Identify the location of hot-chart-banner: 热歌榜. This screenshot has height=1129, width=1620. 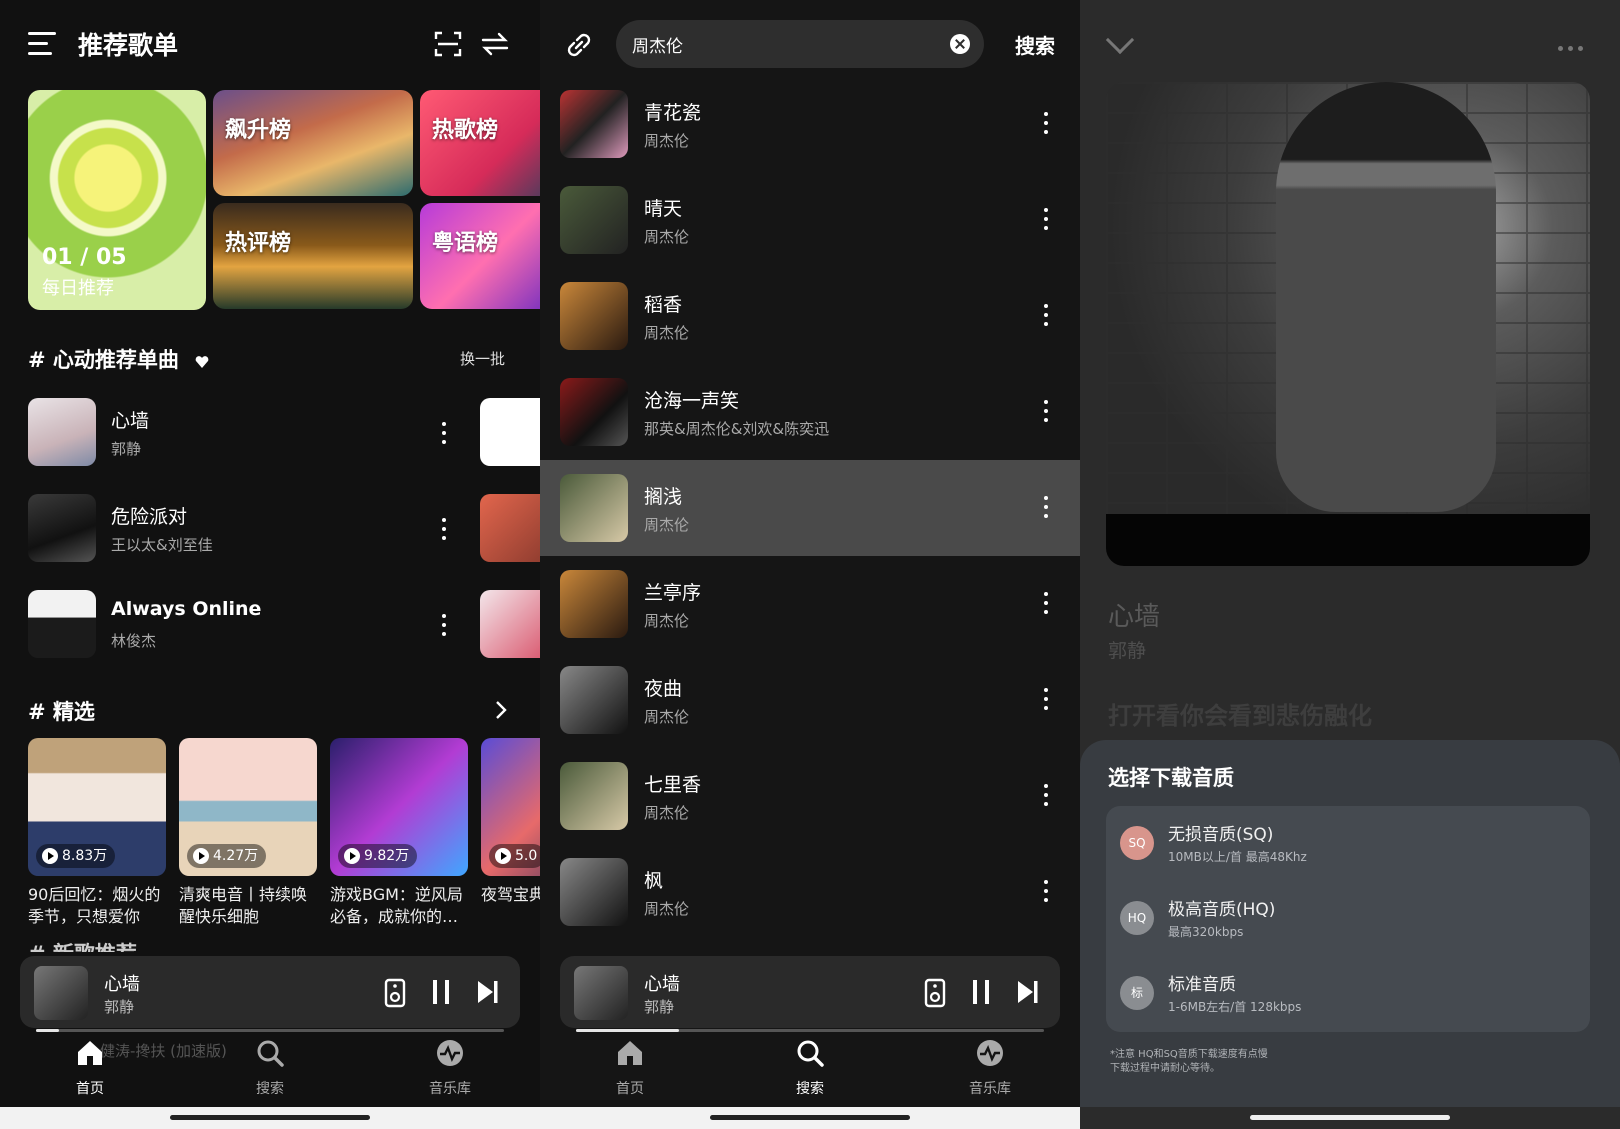
(480, 143).